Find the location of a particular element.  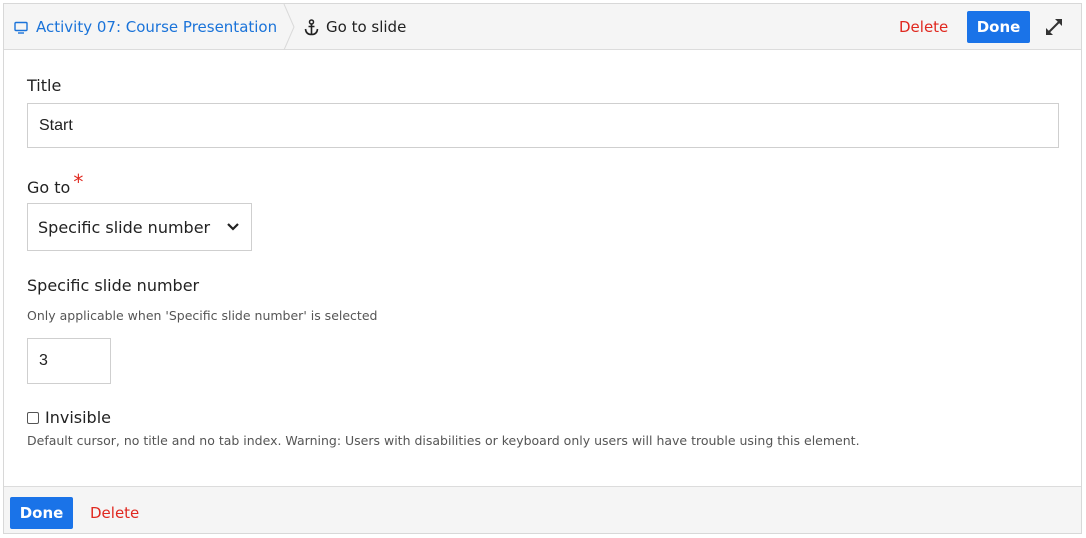

slide-number-input is located at coordinates (69, 361).